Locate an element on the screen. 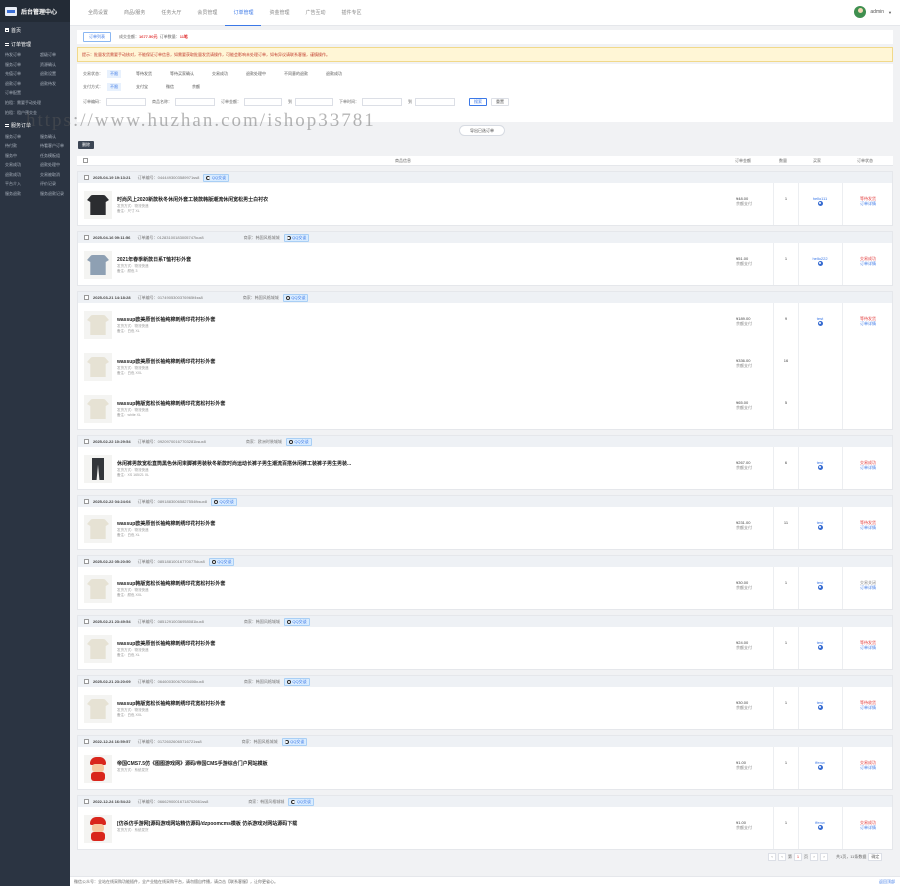  export-button: 导出已选订单 is located at coordinates (482, 130).